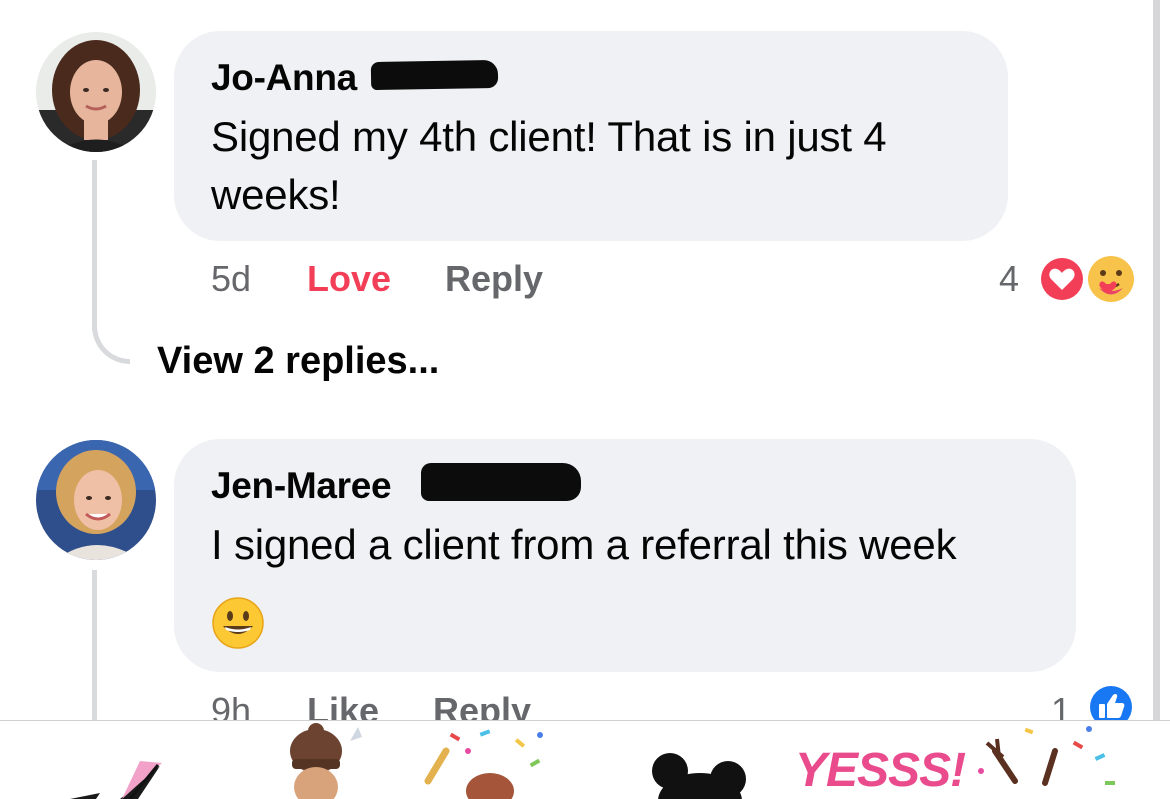  What do you see at coordinates (1156, 360) in the screenshot?
I see `scrollbar` at bounding box center [1156, 360].